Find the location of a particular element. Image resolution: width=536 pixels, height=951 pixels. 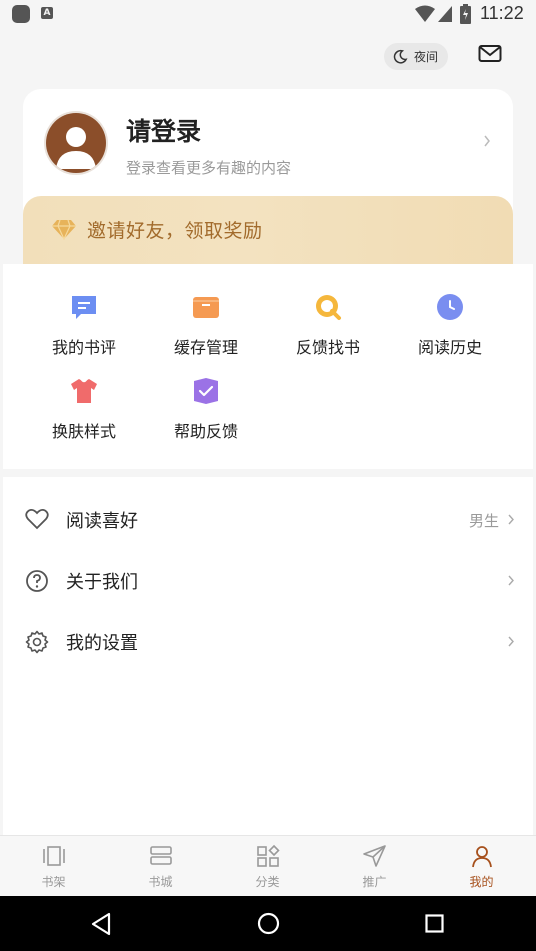

invite-banner: 邀请好友，领取奖励 is located at coordinates (268, 231).